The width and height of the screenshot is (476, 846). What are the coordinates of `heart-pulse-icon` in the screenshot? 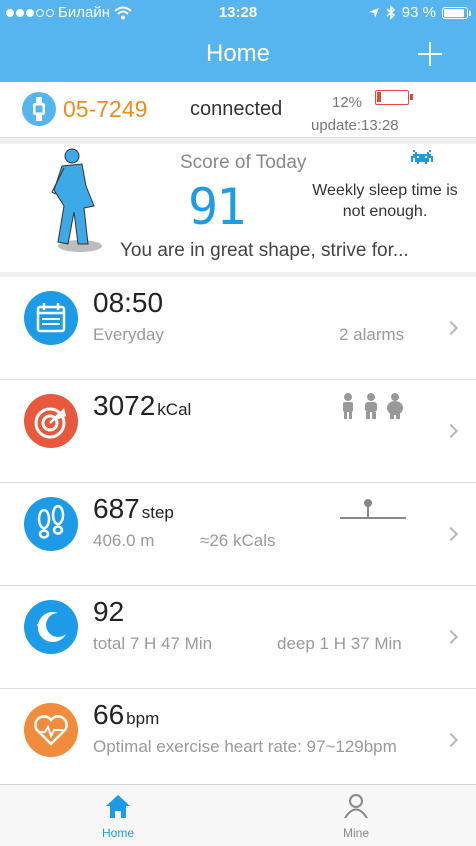 It's located at (51, 730).